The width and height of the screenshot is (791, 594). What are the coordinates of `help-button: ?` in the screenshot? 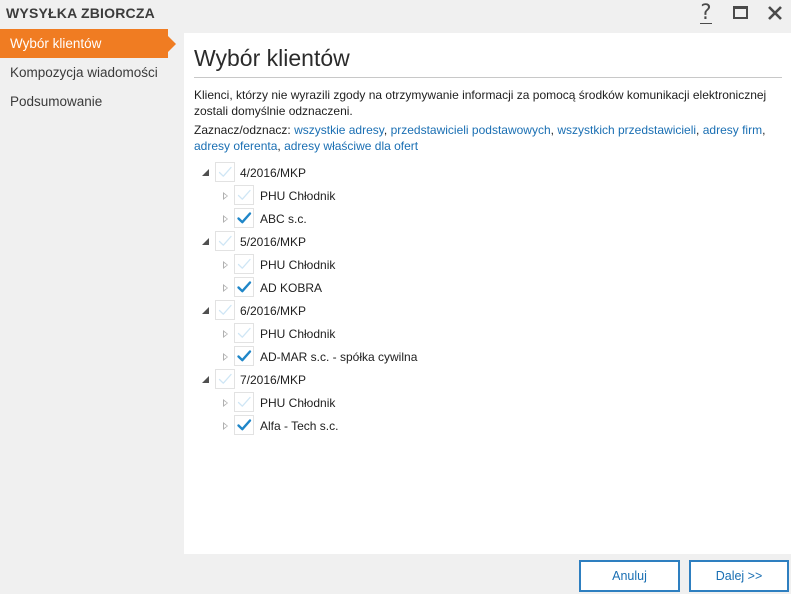 It's located at (706, 13).